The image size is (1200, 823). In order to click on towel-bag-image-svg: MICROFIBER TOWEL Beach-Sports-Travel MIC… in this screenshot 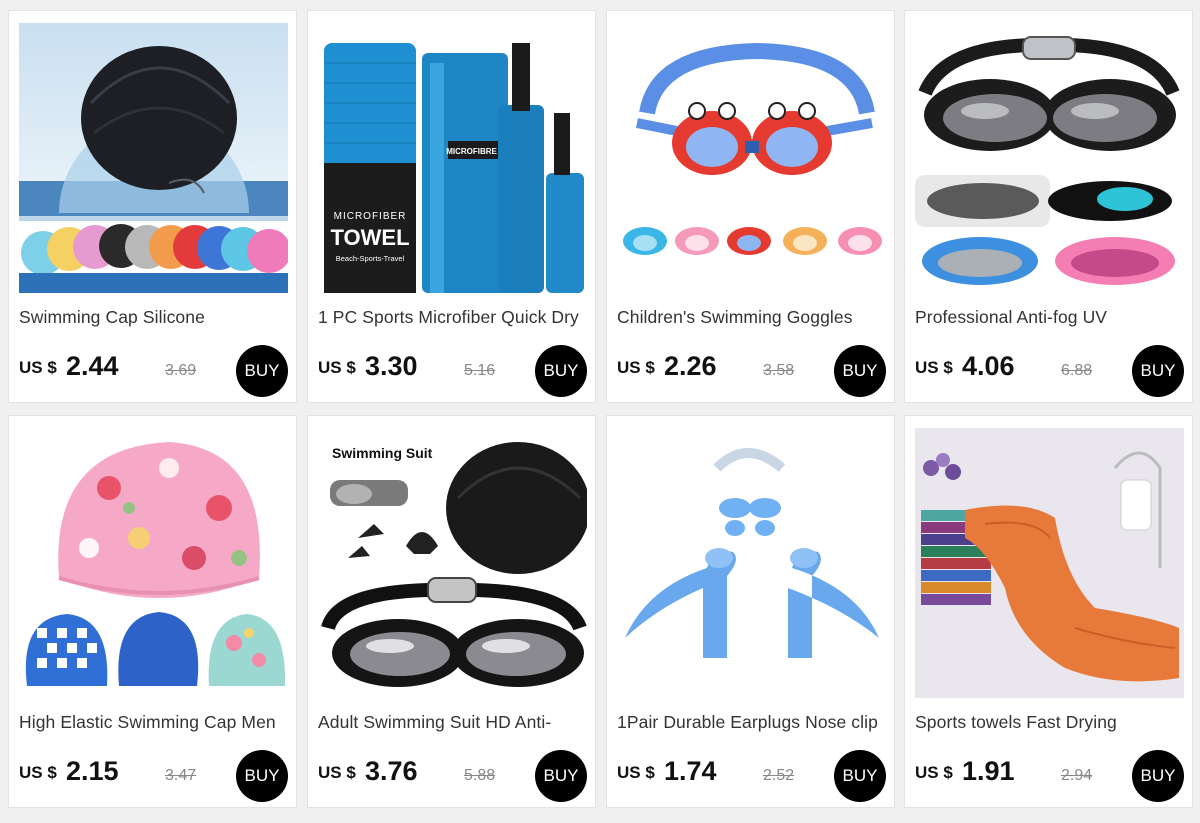, I will do `click(452, 158)`.